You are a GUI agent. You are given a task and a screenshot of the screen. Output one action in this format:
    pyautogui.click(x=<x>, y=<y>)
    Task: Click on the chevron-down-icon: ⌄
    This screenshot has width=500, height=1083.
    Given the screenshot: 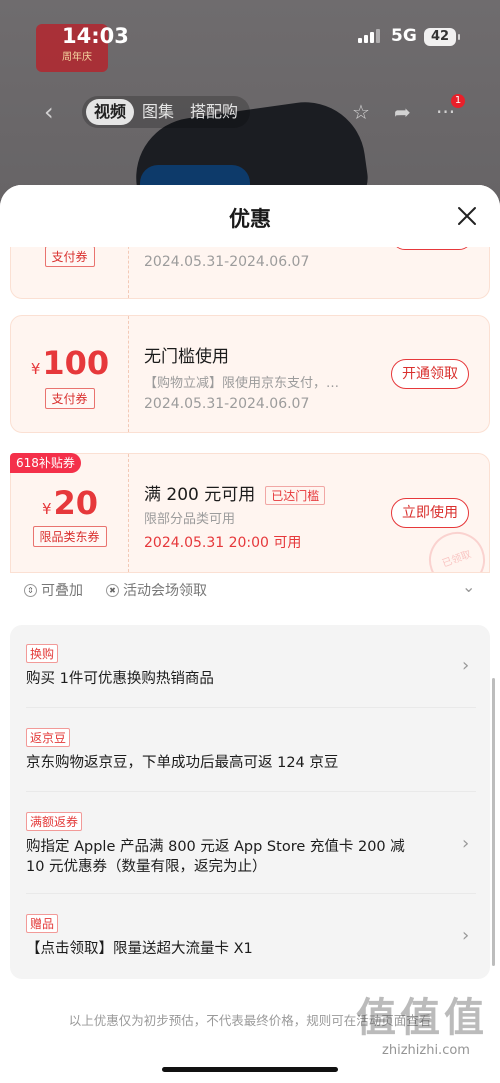 What is the action you would take?
    pyautogui.click(x=468, y=586)
    